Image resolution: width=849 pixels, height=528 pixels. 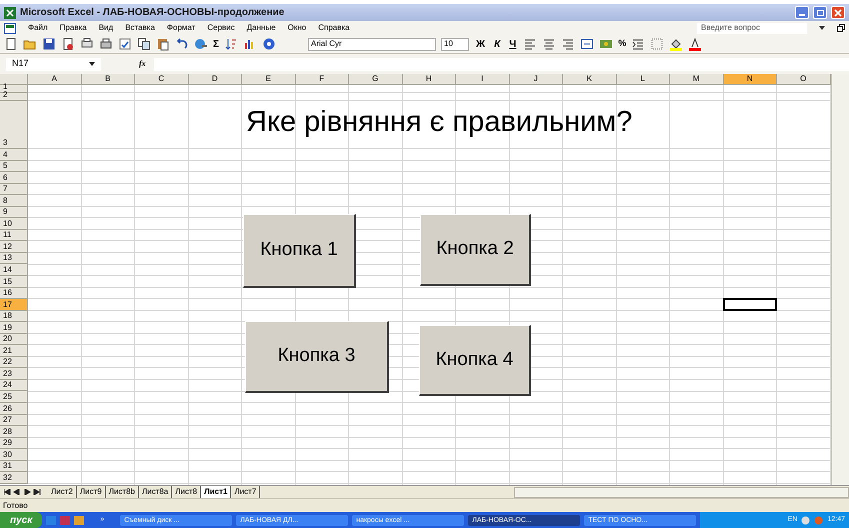 I want to click on menu-item: Справка, so click(x=334, y=28).